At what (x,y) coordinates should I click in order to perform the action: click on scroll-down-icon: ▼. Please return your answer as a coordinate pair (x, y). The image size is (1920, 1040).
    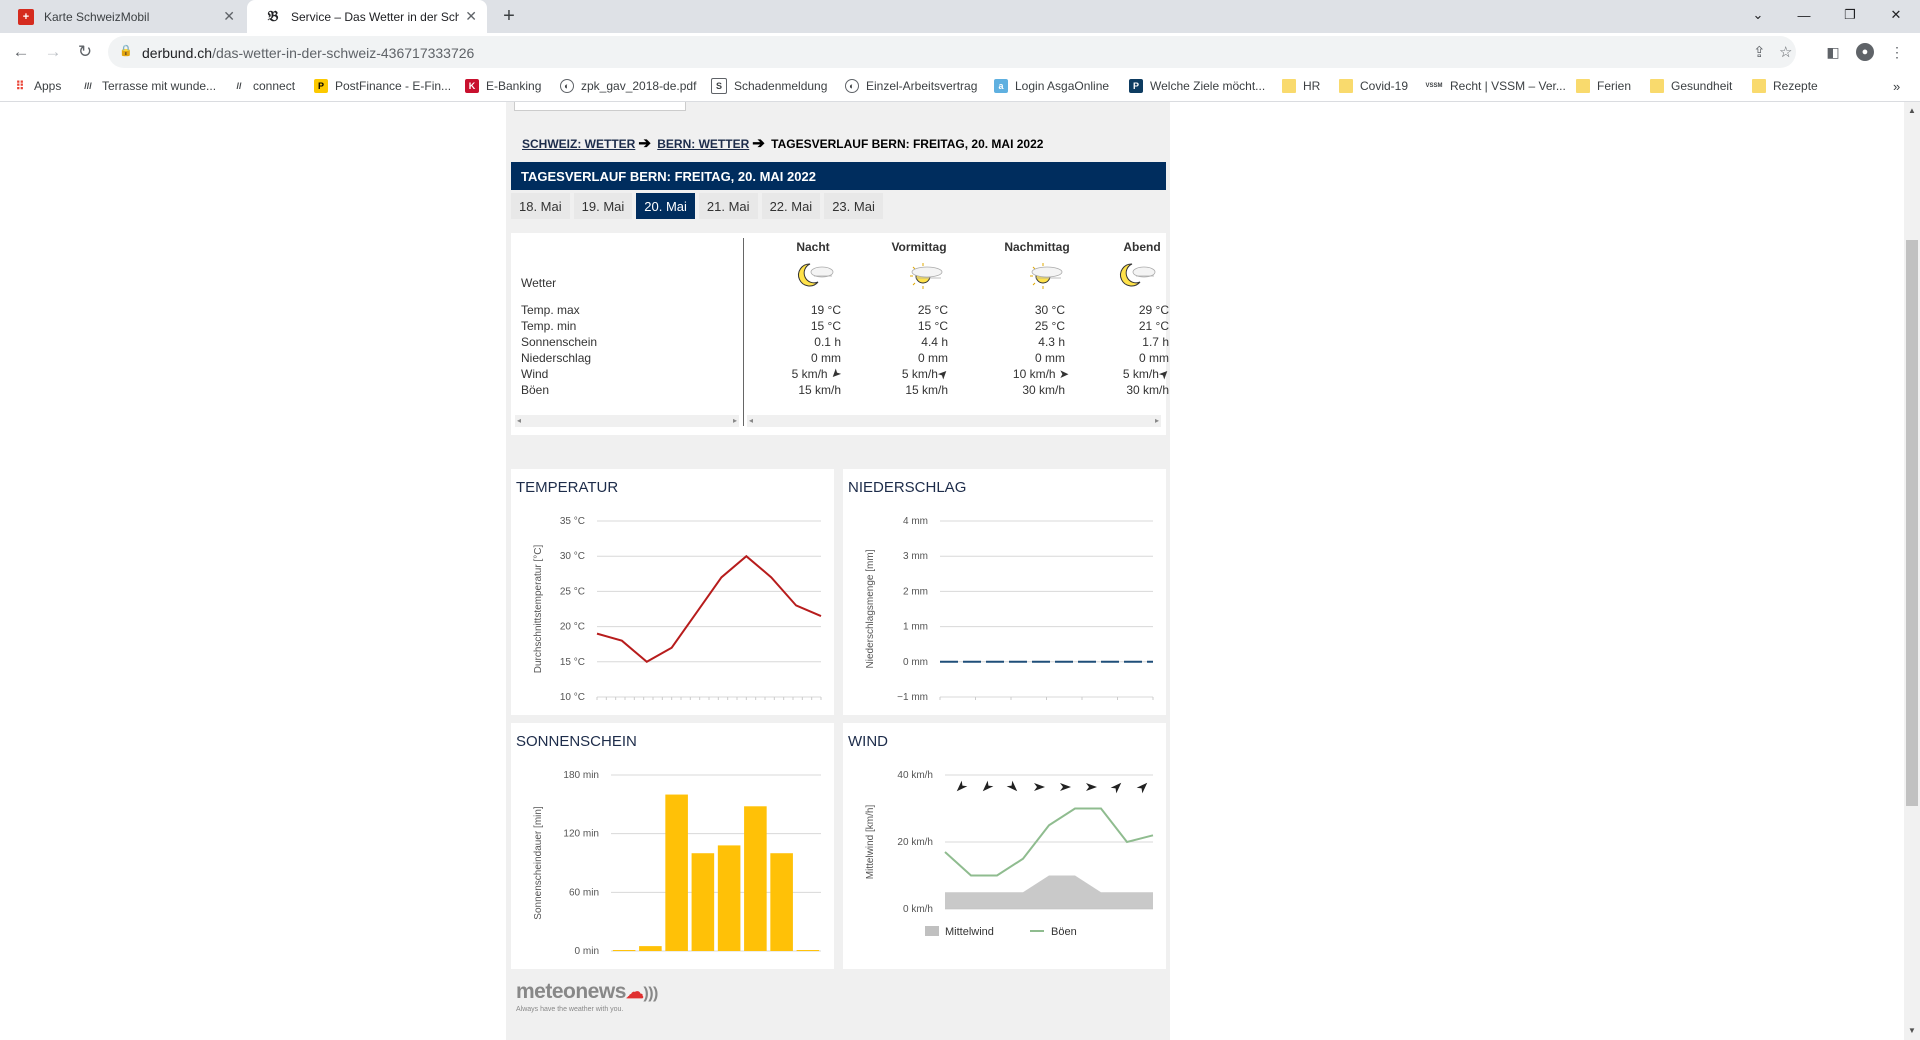
    Looking at the image, I should click on (1912, 1030).